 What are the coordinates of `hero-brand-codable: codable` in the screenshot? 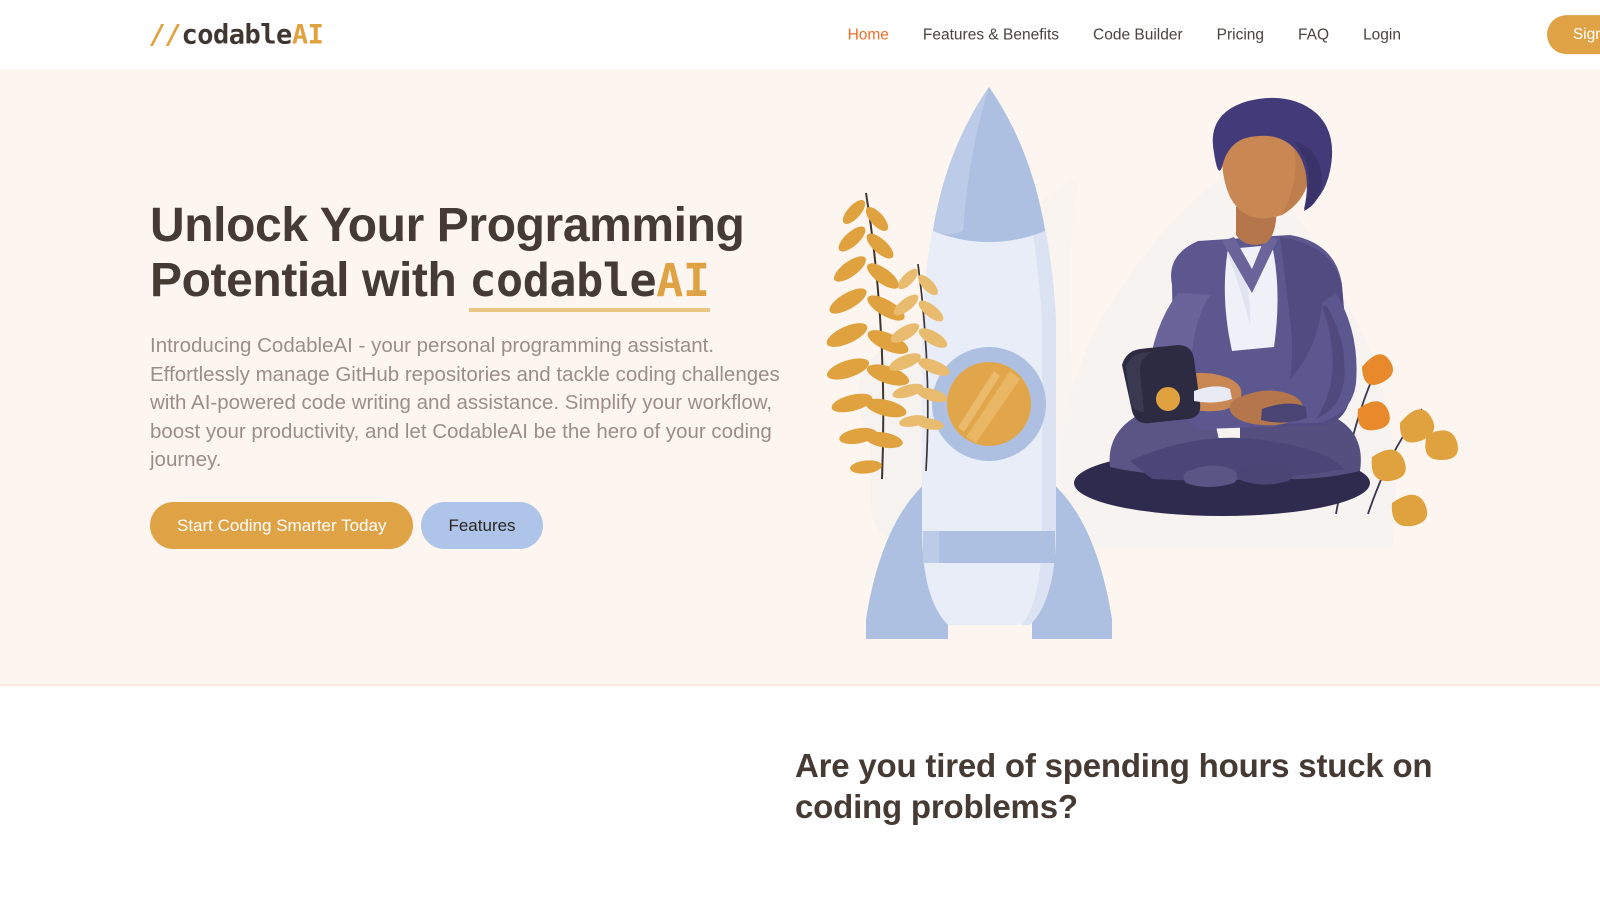 It's located at (563, 281).